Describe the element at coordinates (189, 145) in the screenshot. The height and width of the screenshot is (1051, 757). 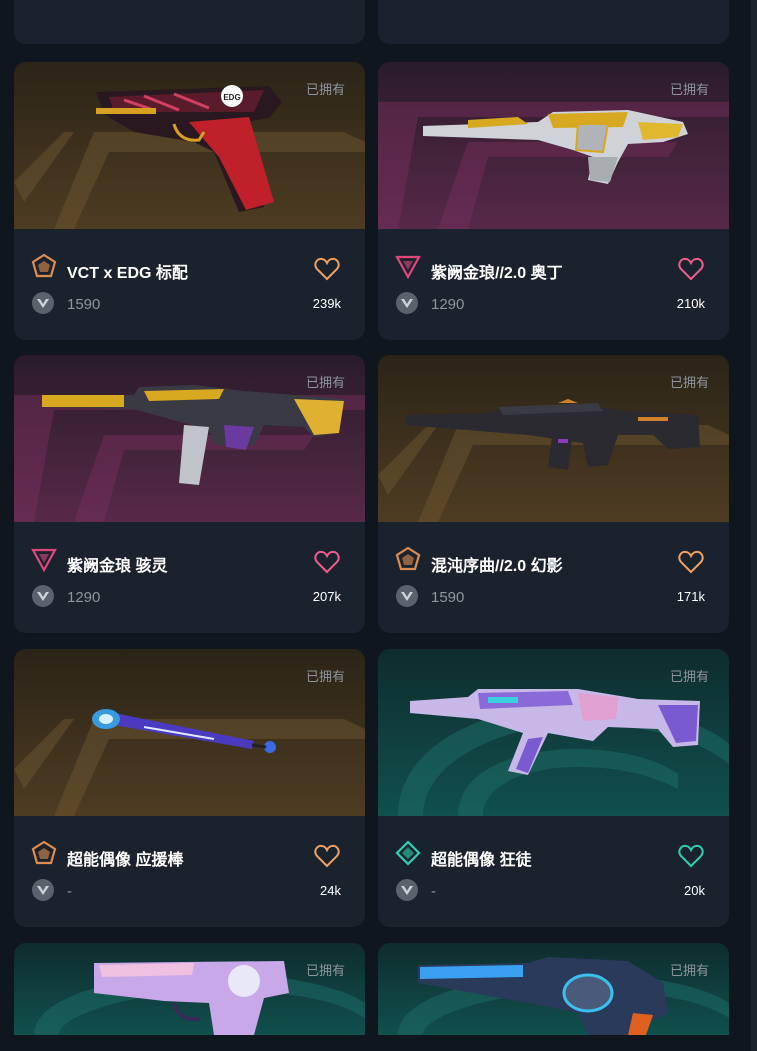
I see `skin-image-area: EDG 已拥有` at that location.